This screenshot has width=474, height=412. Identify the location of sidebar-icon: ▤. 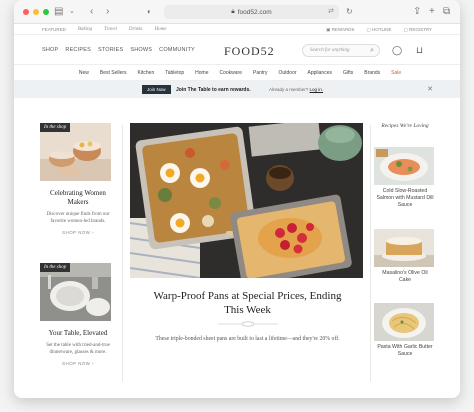
(58, 12).